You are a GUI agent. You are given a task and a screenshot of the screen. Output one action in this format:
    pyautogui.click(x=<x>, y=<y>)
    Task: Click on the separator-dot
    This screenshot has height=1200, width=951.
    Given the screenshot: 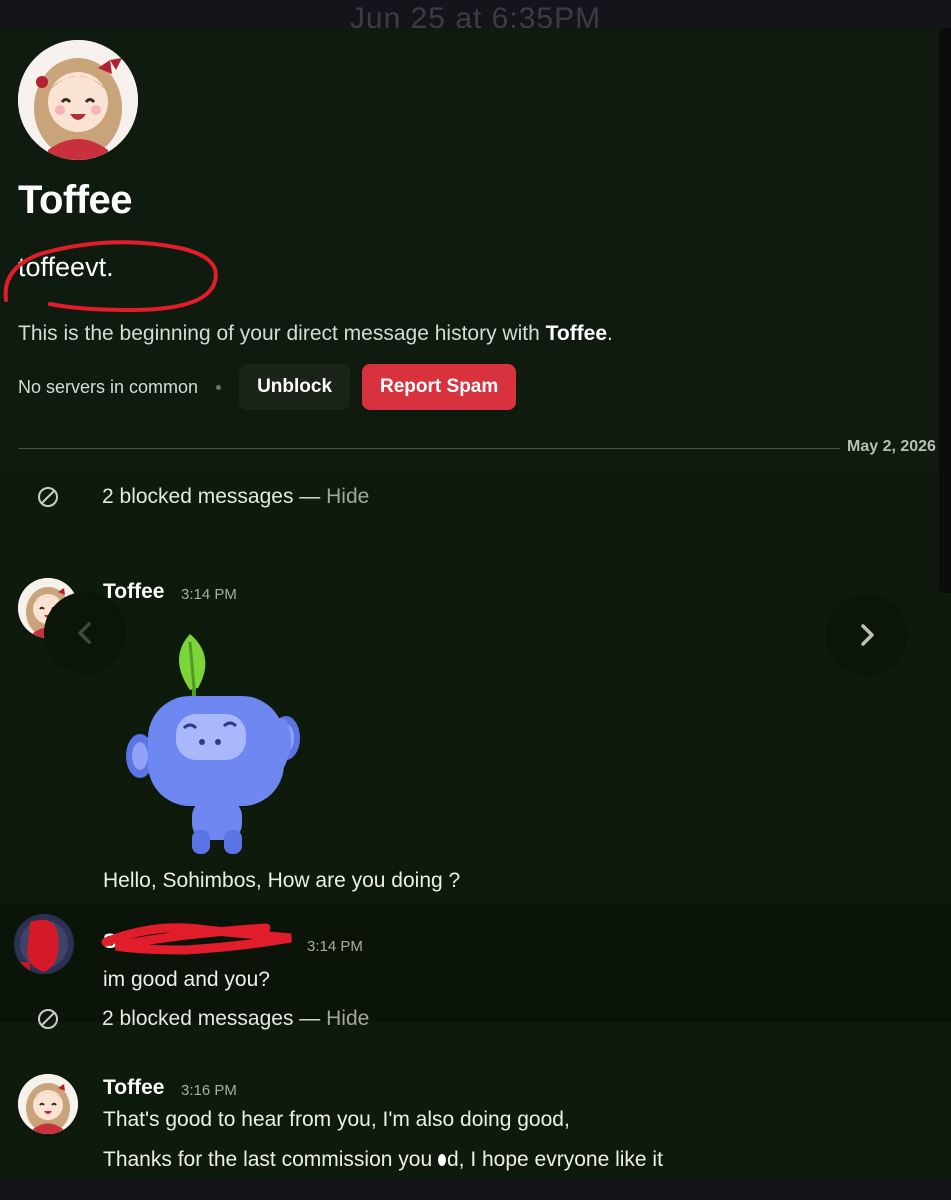 What is the action you would take?
    pyautogui.click(x=219, y=387)
    